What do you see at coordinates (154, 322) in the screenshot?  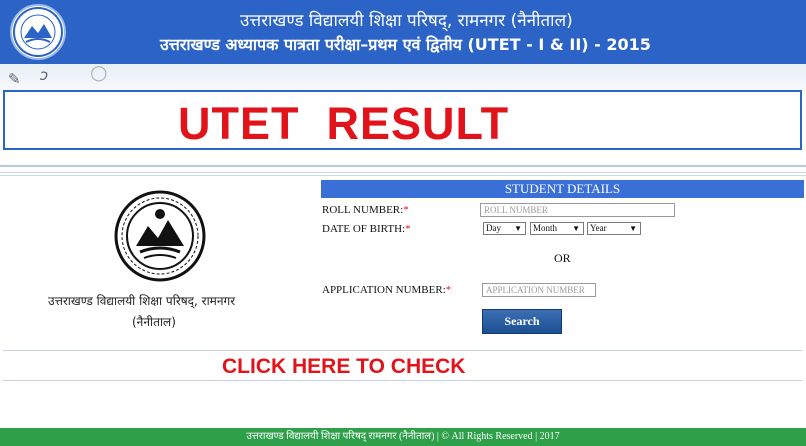 I see `board-caption-location: (नैनीताल)` at bounding box center [154, 322].